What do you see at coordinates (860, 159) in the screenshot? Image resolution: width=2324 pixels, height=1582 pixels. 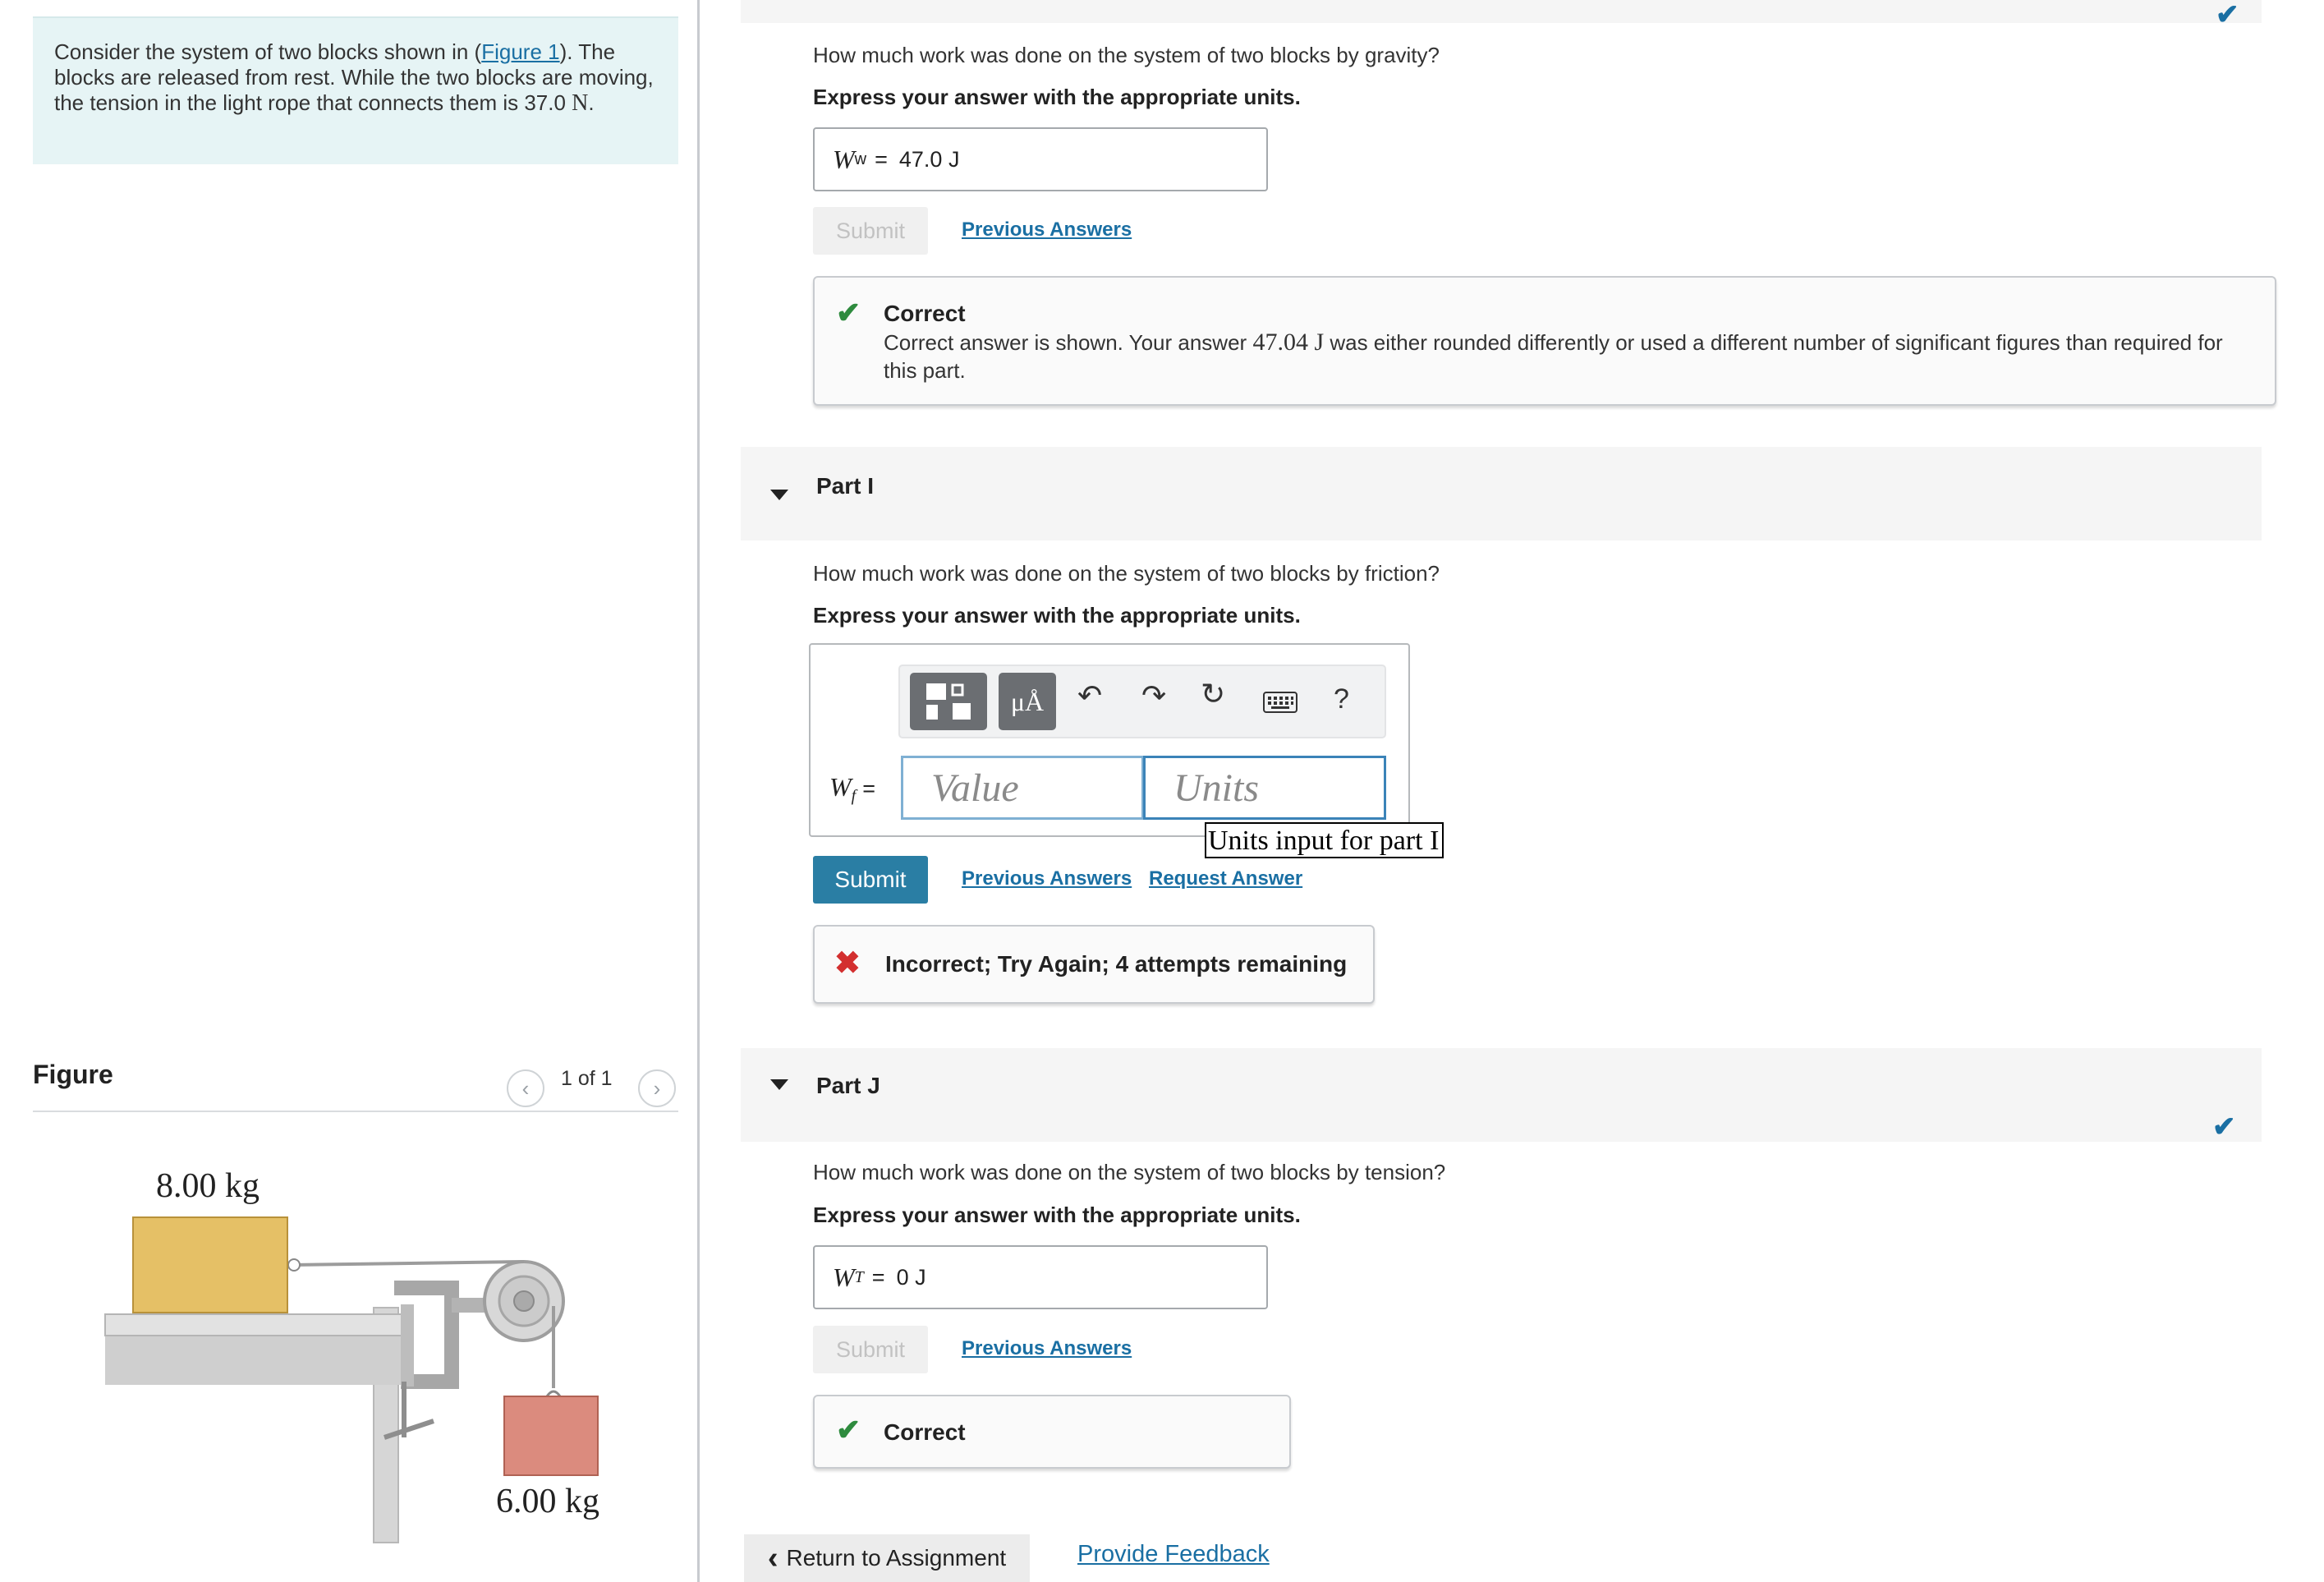 I see `part-h-subscript: w` at bounding box center [860, 159].